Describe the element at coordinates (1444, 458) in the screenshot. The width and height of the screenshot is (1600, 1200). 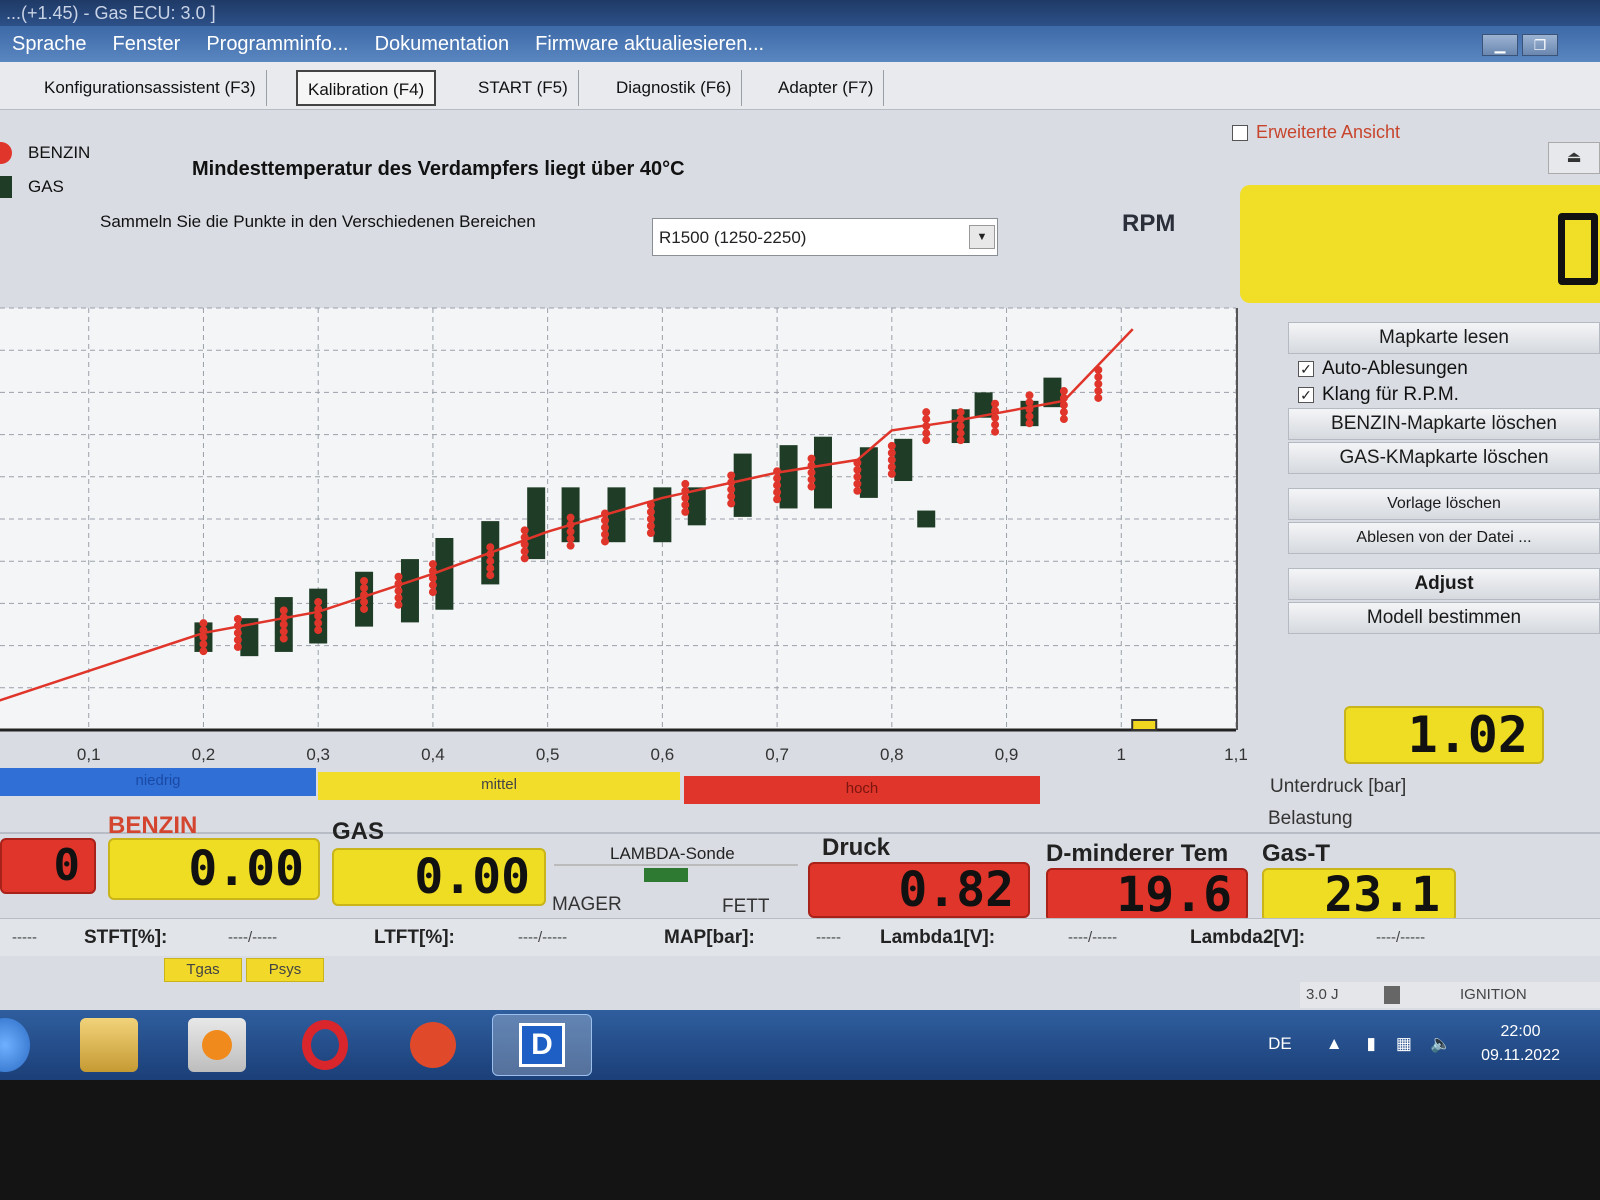
I see `gas-mapkarte-loeschen-button: GAS-KMapkarte löschen` at that location.